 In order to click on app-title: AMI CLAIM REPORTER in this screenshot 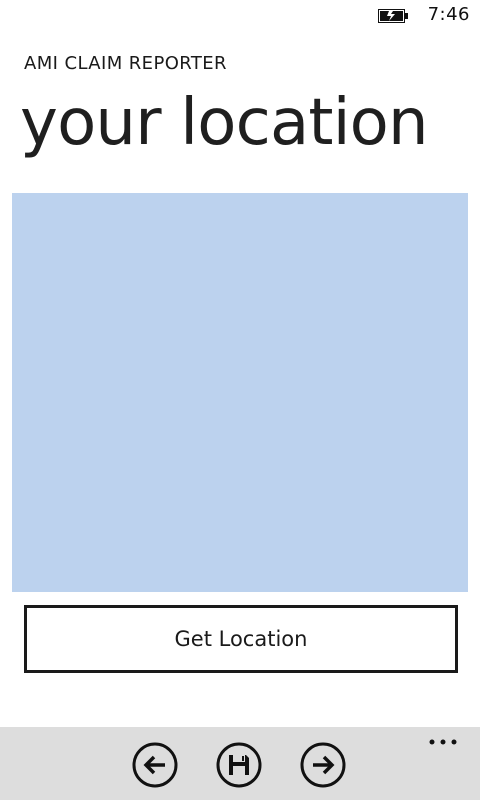, I will do `click(125, 63)`.